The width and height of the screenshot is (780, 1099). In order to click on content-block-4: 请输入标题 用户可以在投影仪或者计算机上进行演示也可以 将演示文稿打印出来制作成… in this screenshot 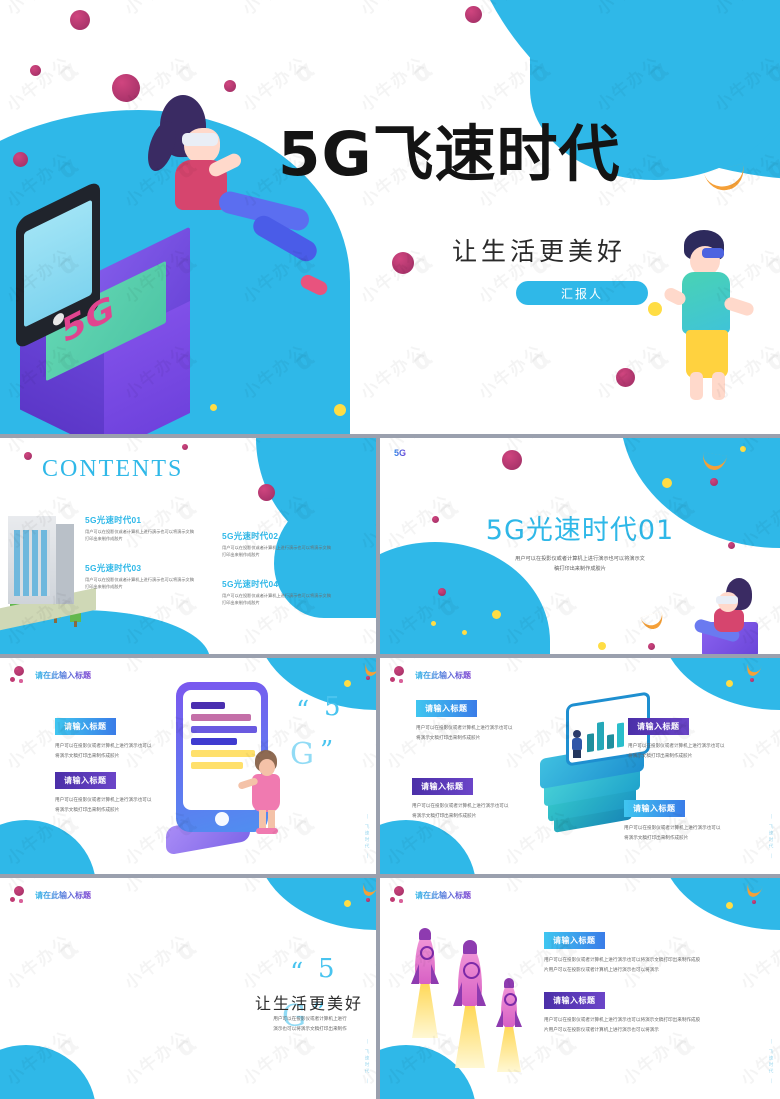, I will do `click(672, 820)`.